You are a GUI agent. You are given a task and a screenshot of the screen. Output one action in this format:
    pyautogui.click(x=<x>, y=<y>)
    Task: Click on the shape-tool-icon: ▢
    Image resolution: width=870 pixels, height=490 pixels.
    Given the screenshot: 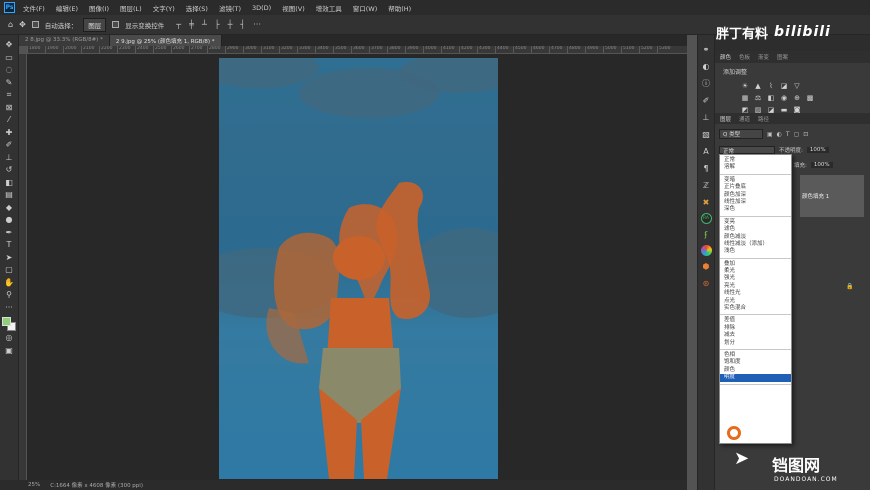 What is the action you would take?
    pyautogui.click(x=9, y=270)
    